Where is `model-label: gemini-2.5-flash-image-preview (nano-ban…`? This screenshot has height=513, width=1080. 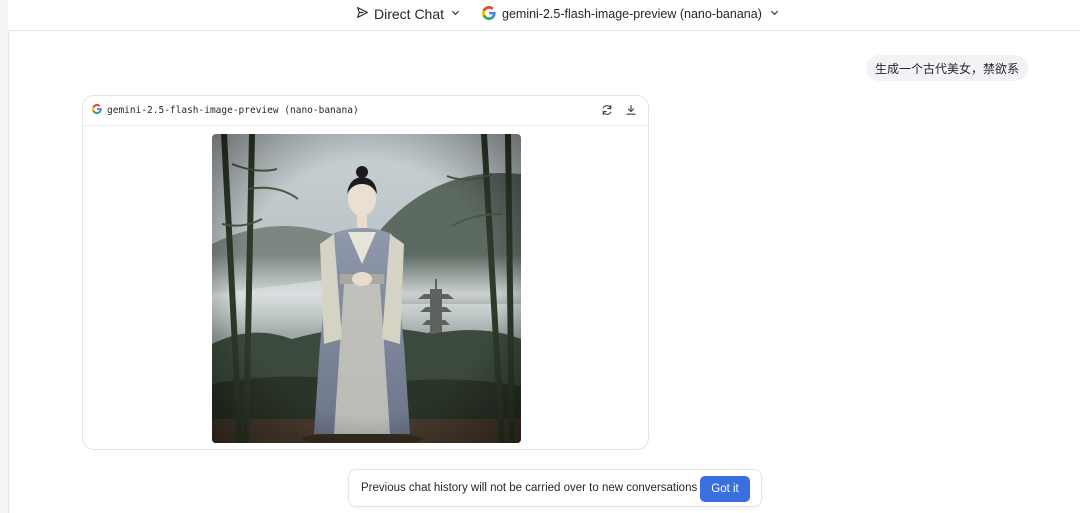
model-label: gemini-2.5-flash-image-preview (nano-ban… is located at coordinates (632, 14).